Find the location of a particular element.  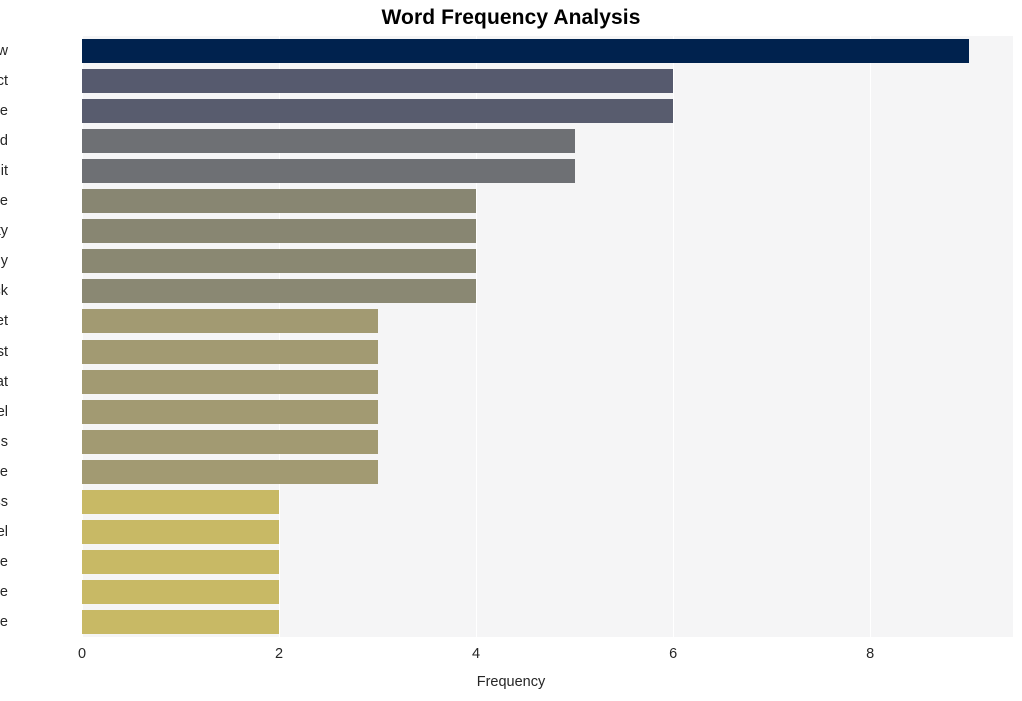

x-tick-label-0: 0 is located at coordinates (82, 654).